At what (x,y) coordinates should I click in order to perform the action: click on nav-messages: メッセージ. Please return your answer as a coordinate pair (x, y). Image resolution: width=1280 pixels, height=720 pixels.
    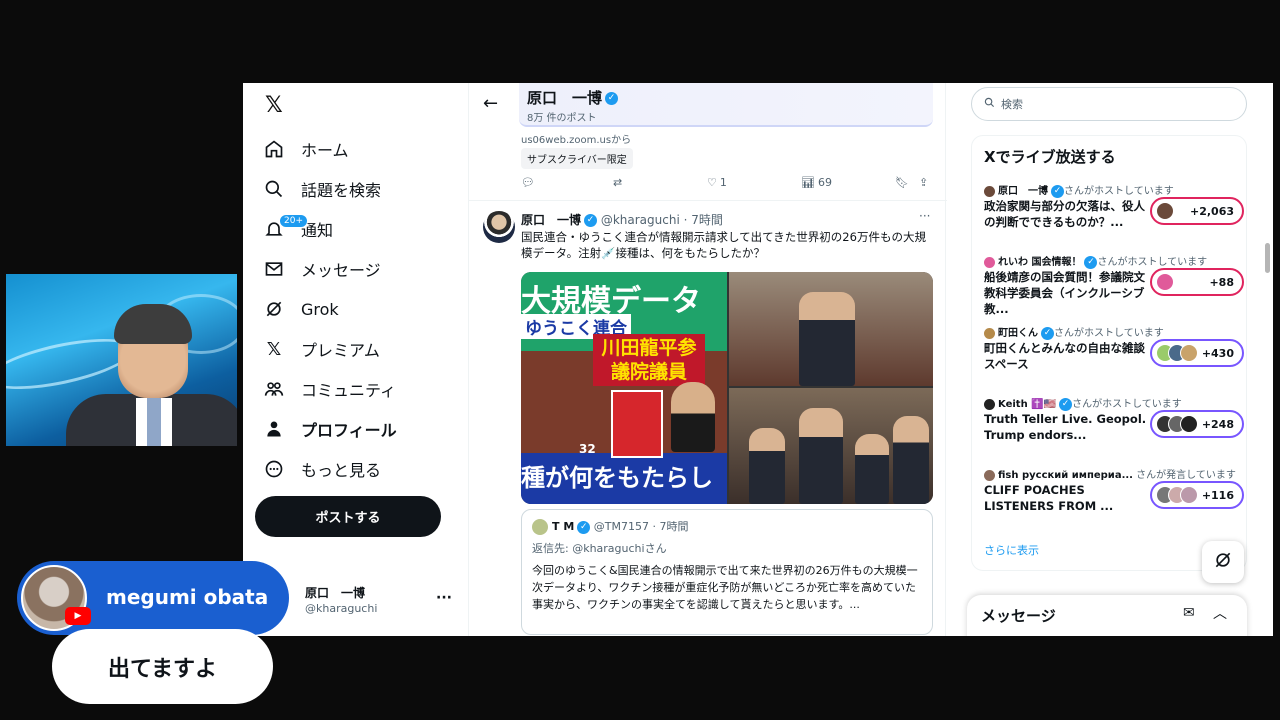
    Looking at the image, I should click on (322, 269).